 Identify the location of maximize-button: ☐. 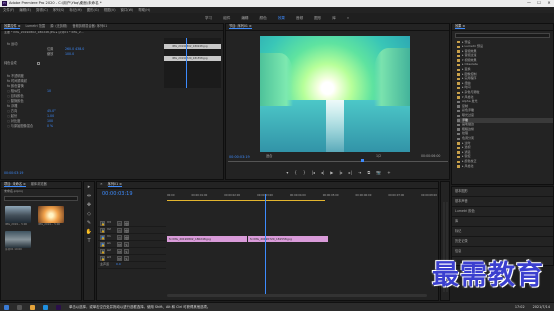
(539, 3).